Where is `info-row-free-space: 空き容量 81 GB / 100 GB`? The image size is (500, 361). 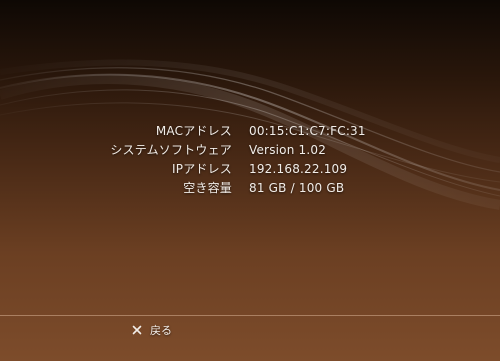
info-row-free-space: 空き容量 81 GB / 100 GB is located at coordinates (250, 188).